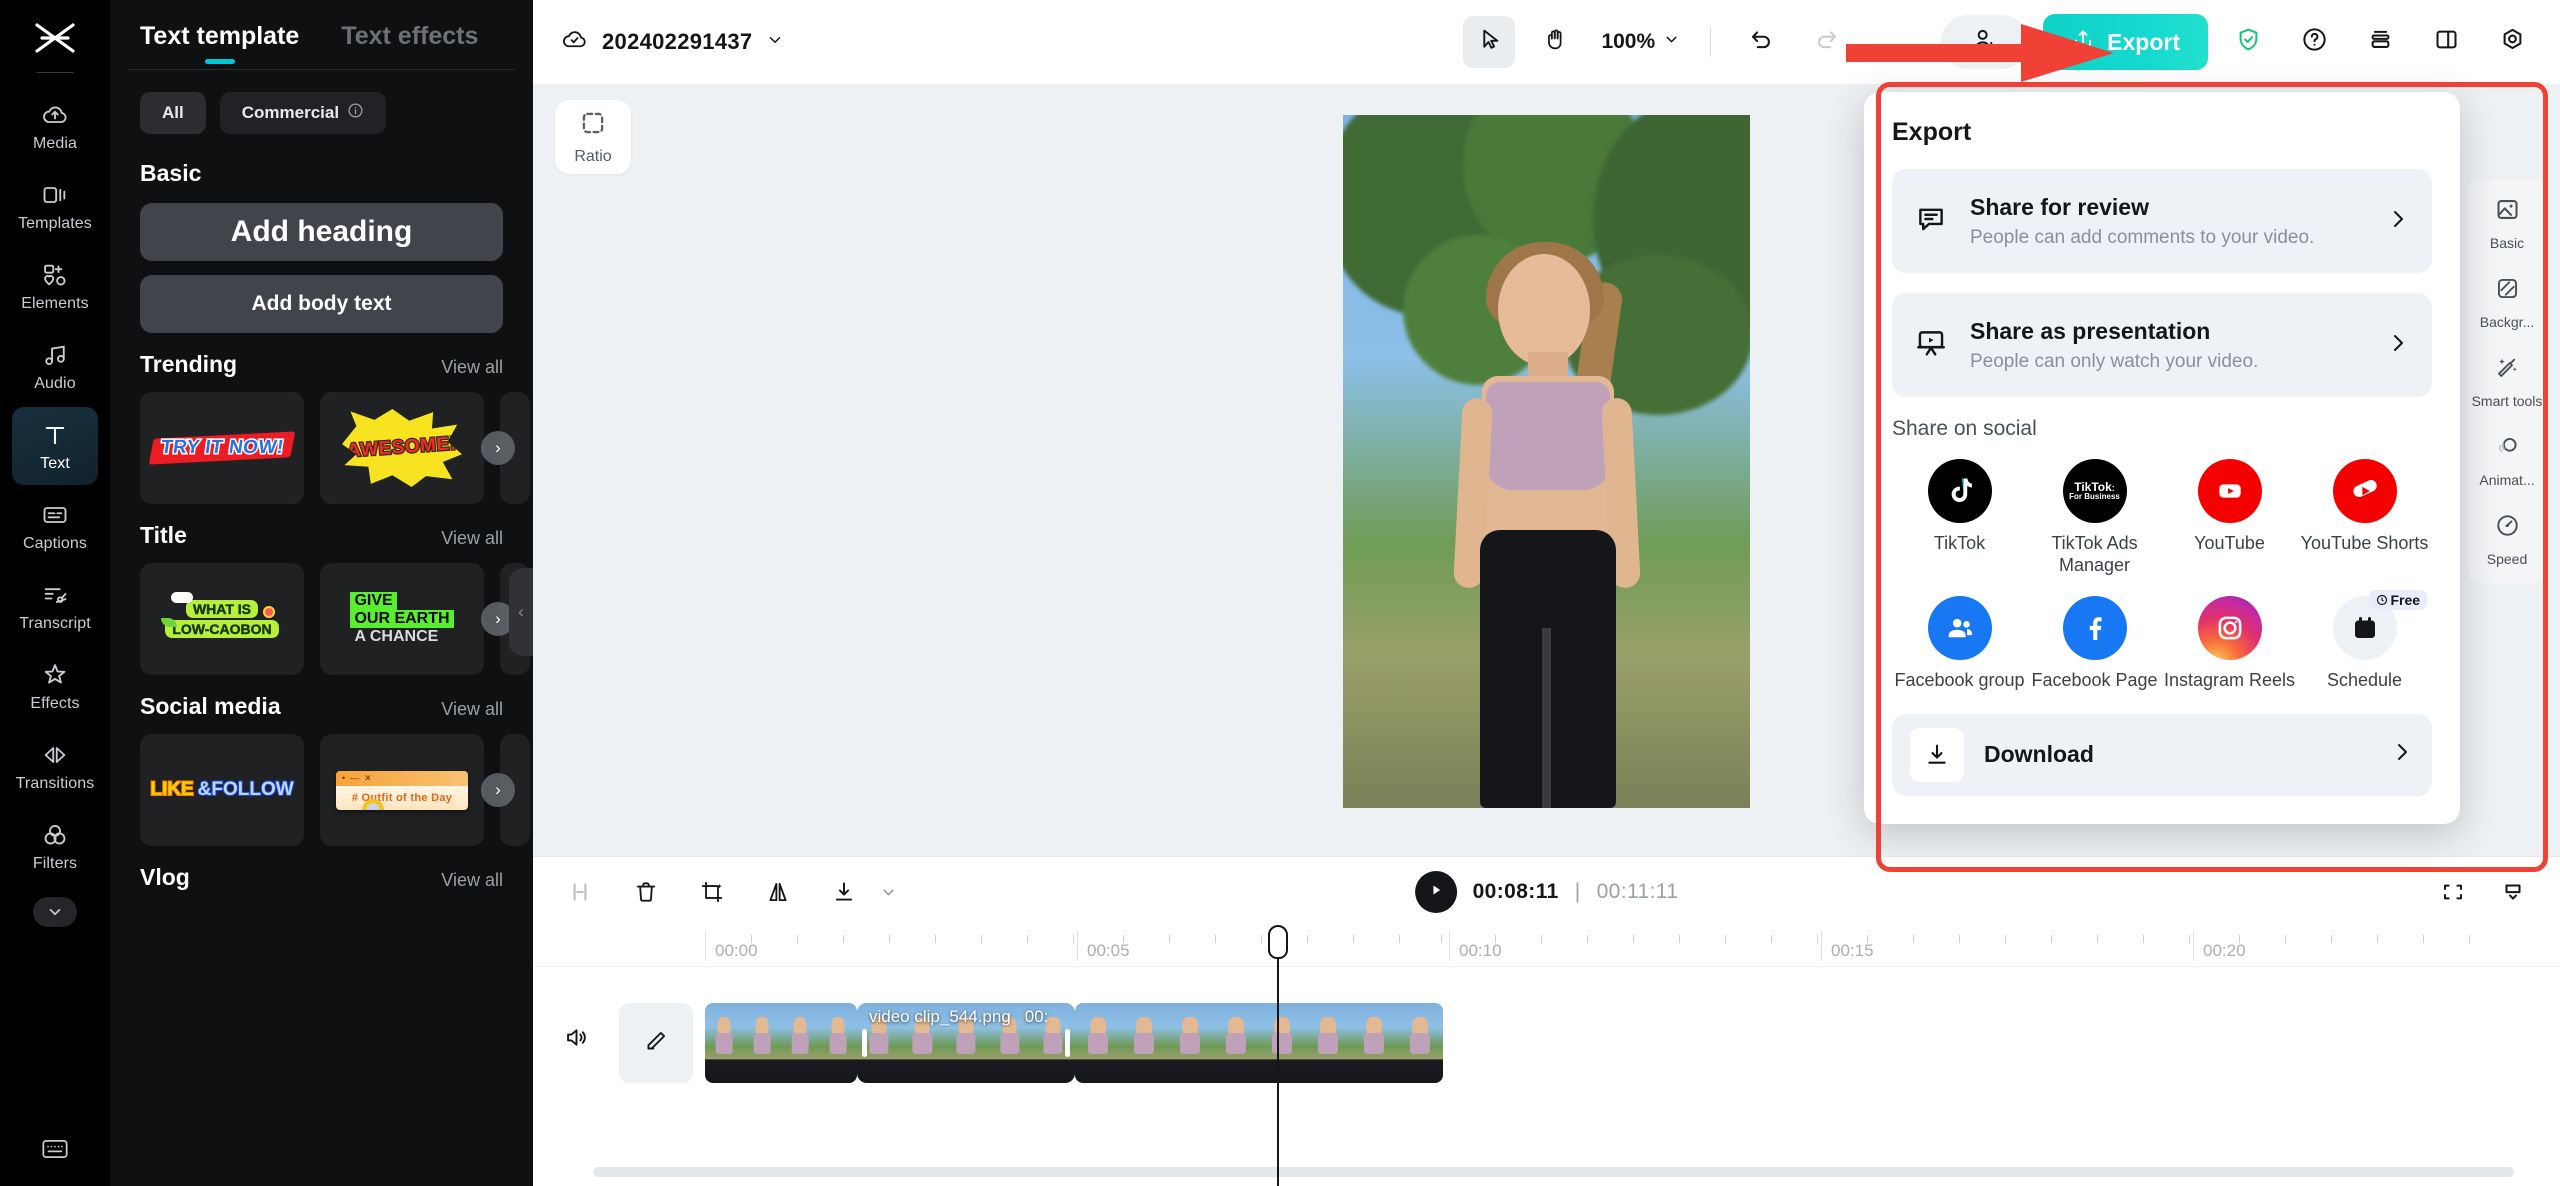 Image resolution: width=2560 pixels, height=1186 pixels. I want to click on row-subtitle: People can add comments to your video., so click(2142, 237).